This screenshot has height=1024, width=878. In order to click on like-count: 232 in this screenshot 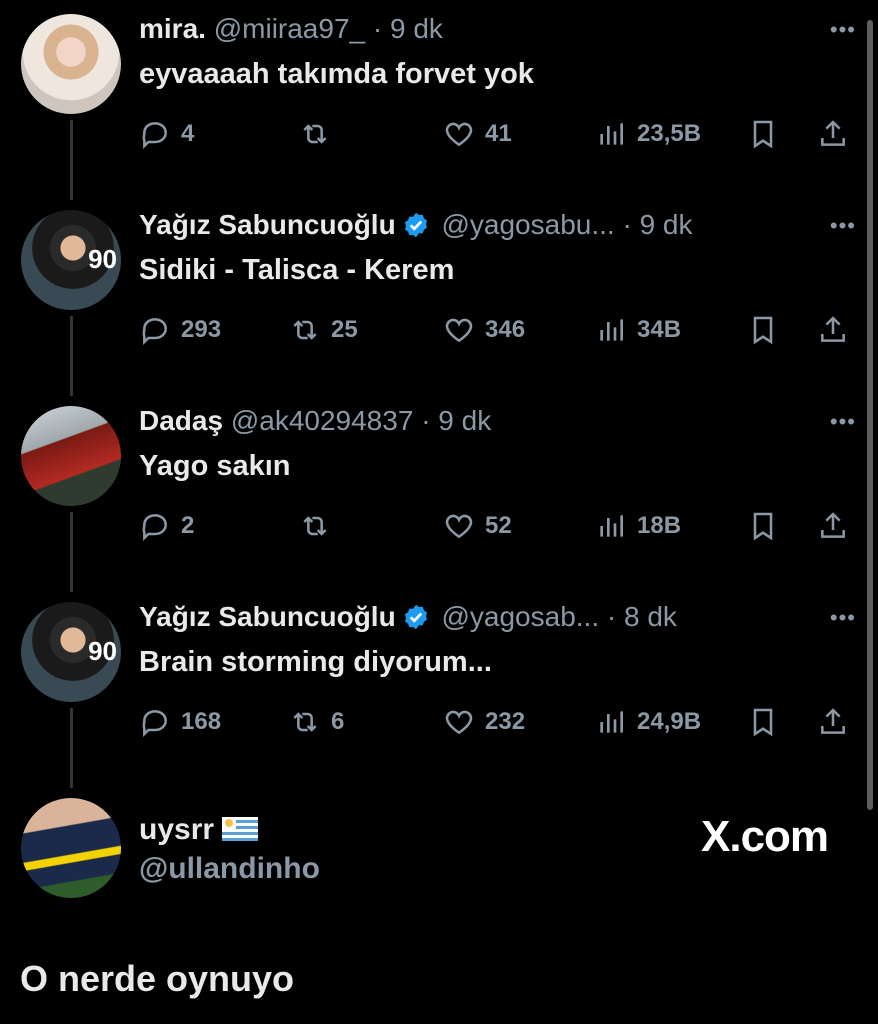, I will do `click(505, 721)`.